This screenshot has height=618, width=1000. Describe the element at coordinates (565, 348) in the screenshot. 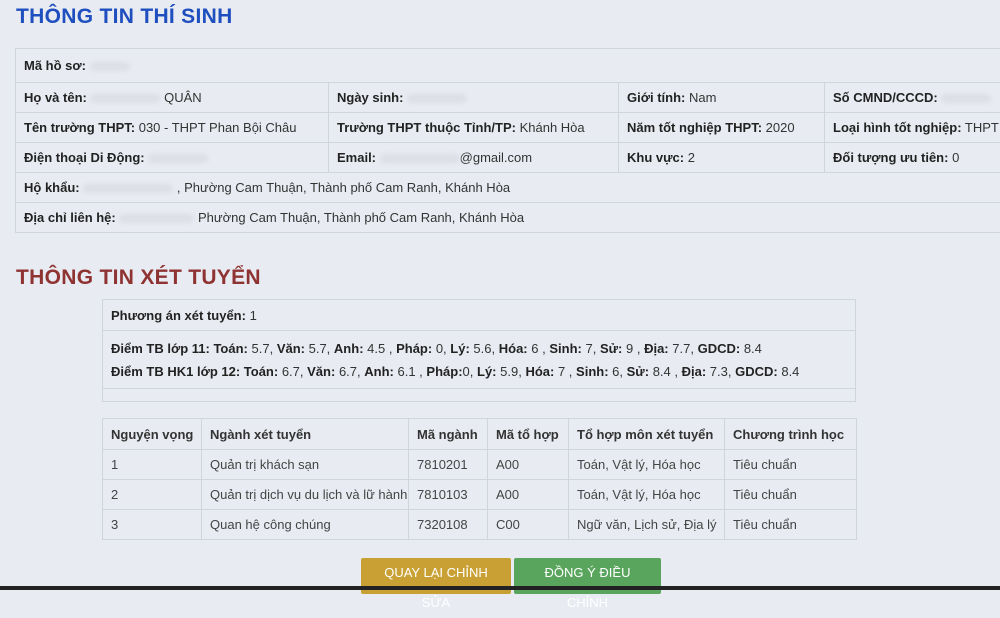

I see `grade11-sinh-label: Sinh:` at that location.